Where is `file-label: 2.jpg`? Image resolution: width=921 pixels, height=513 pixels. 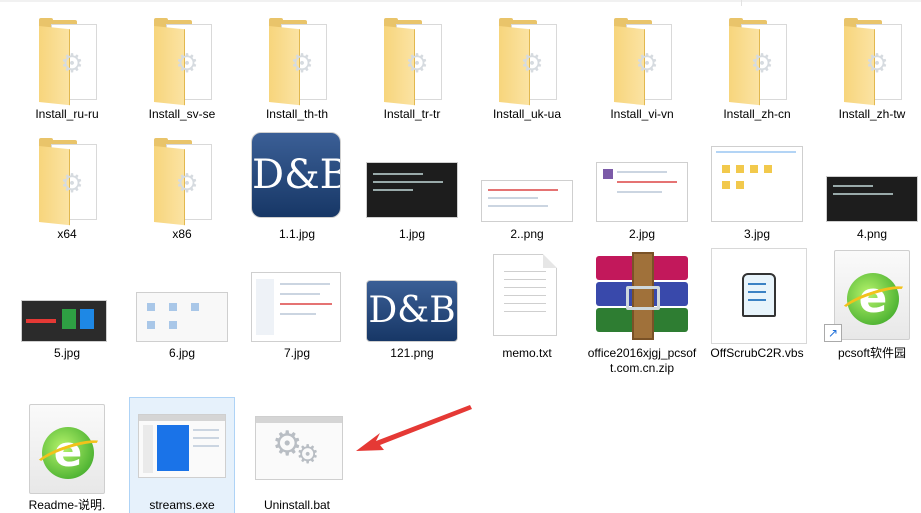 file-label: 2.jpg is located at coordinates (642, 234).